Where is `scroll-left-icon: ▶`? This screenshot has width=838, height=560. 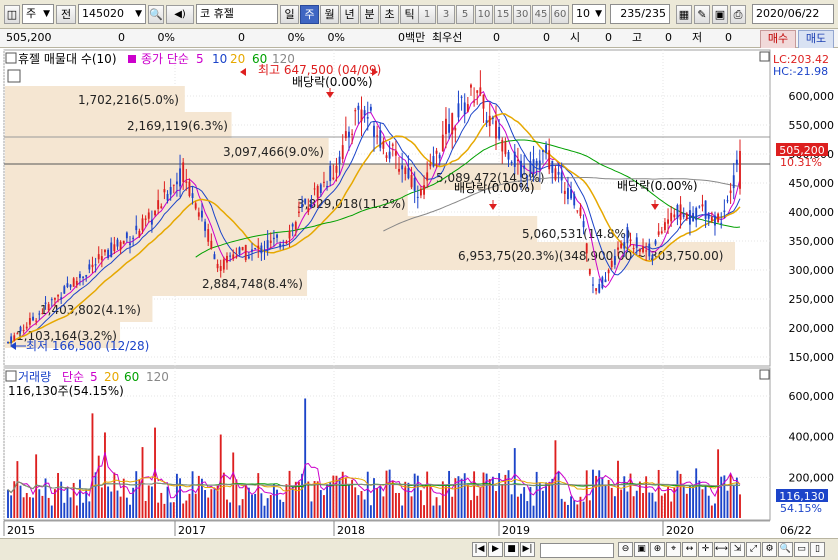
scroll-left-icon: ▶ is located at coordinates (495, 549).